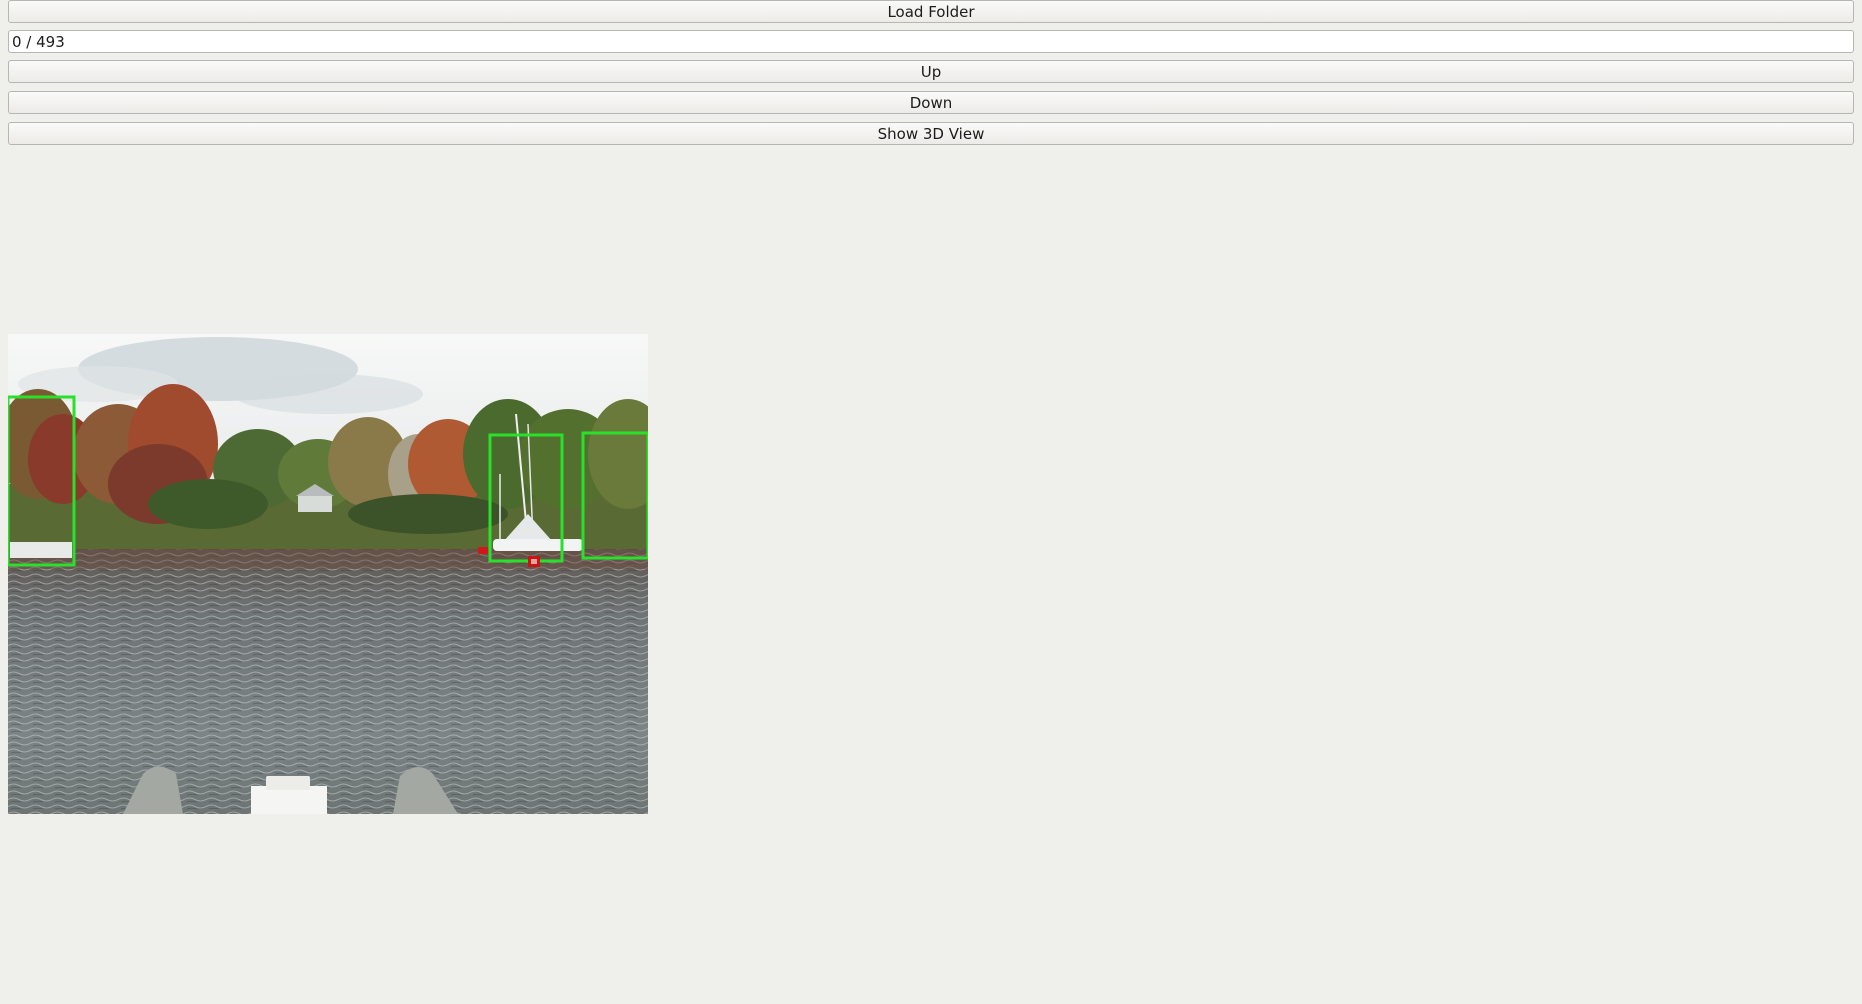 The image size is (1862, 1004). Describe the element at coordinates (931, 102) in the screenshot. I see `down-button: Down` at that location.